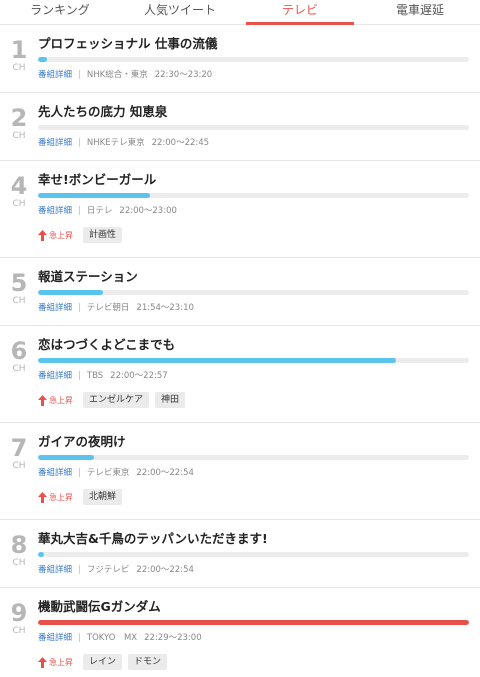  I want to click on channel-number: 9 CH, so click(19, 618).